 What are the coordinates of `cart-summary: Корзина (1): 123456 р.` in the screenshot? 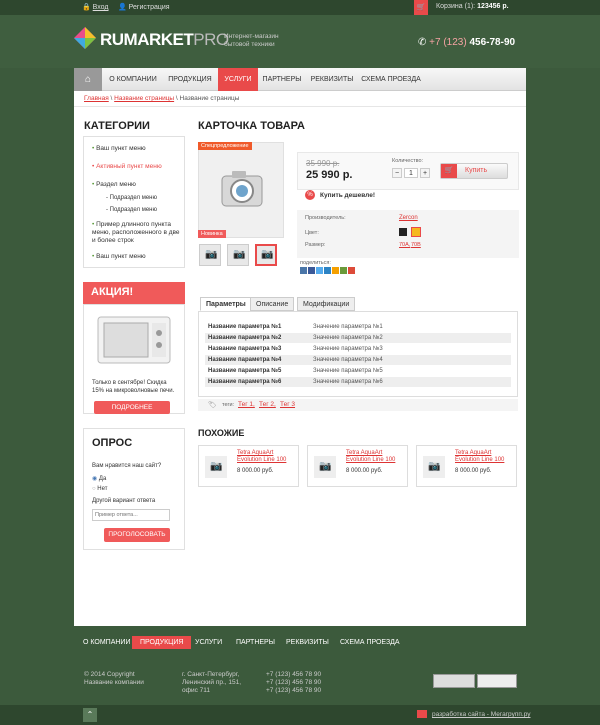 It's located at (472, 6).